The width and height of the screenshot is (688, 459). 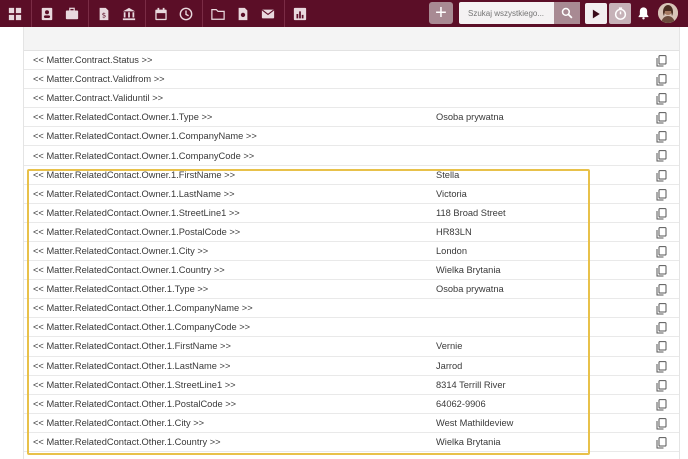 What do you see at coordinates (15, 14) in the screenshot?
I see `dashboard-icon` at bounding box center [15, 14].